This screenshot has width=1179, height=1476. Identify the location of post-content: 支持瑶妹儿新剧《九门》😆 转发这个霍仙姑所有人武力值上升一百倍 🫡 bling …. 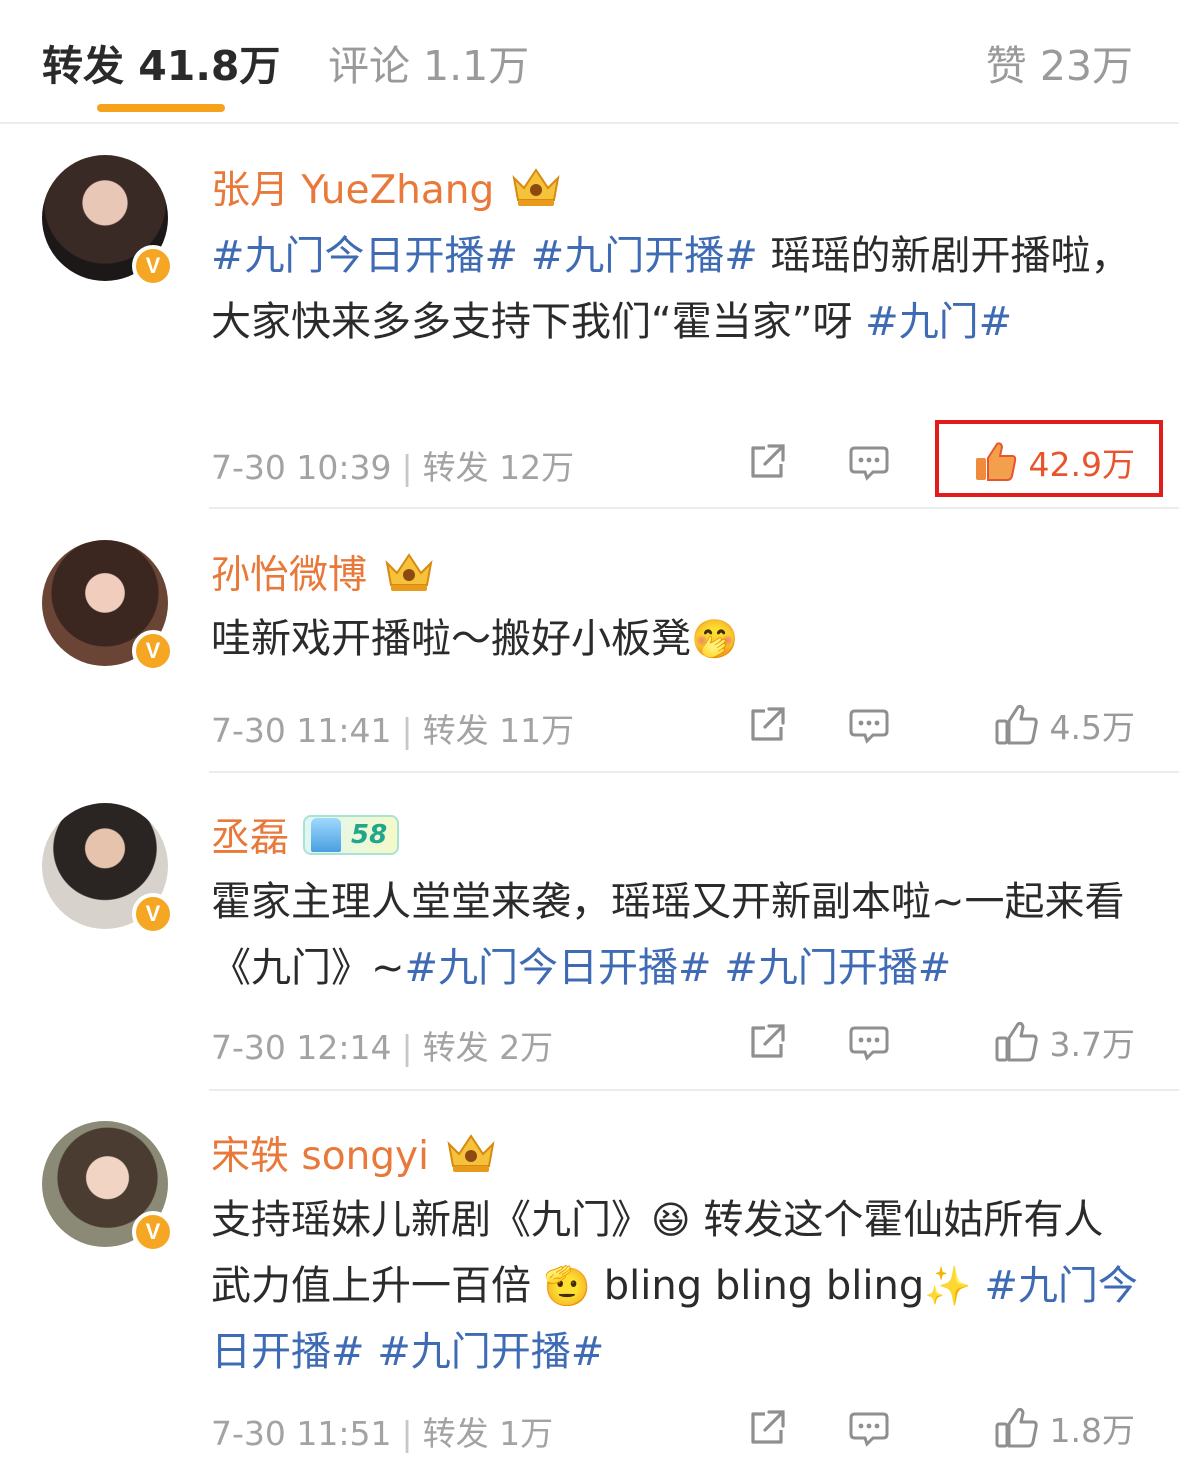
(676, 1286).